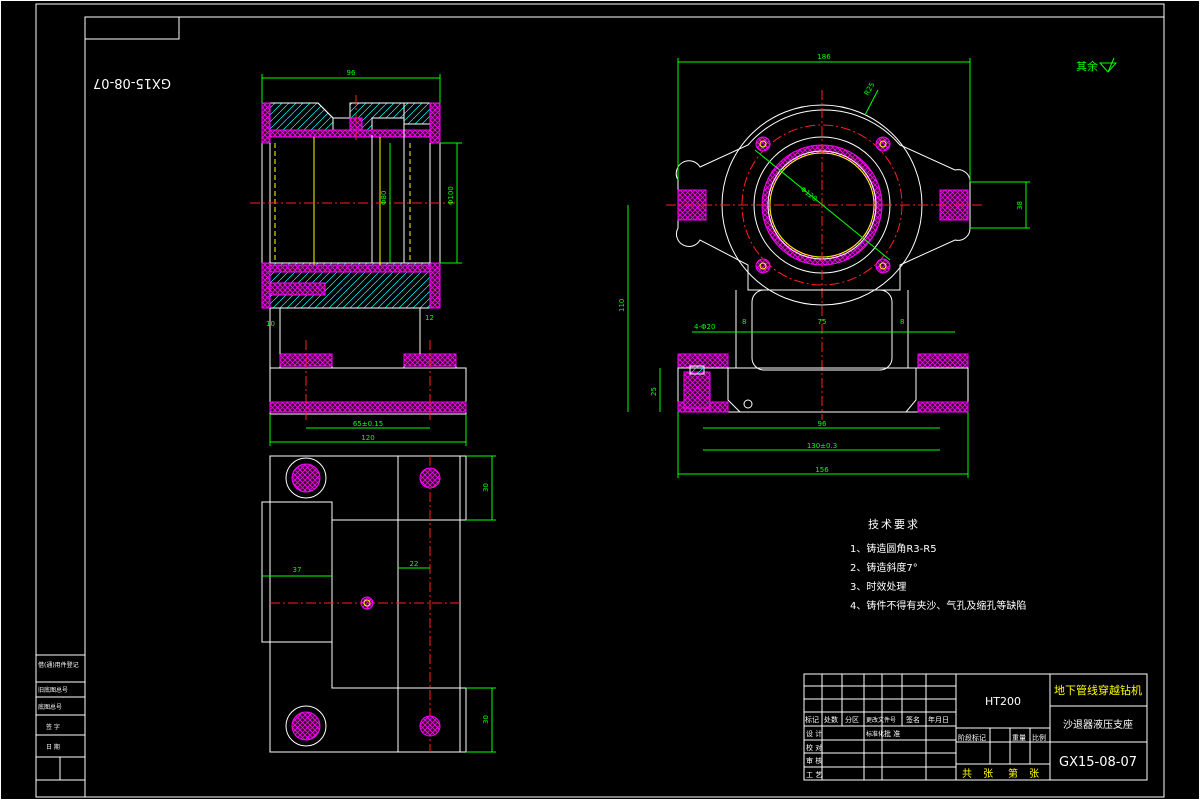  I want to click on dim-side-12: 12, so click(429, 318).